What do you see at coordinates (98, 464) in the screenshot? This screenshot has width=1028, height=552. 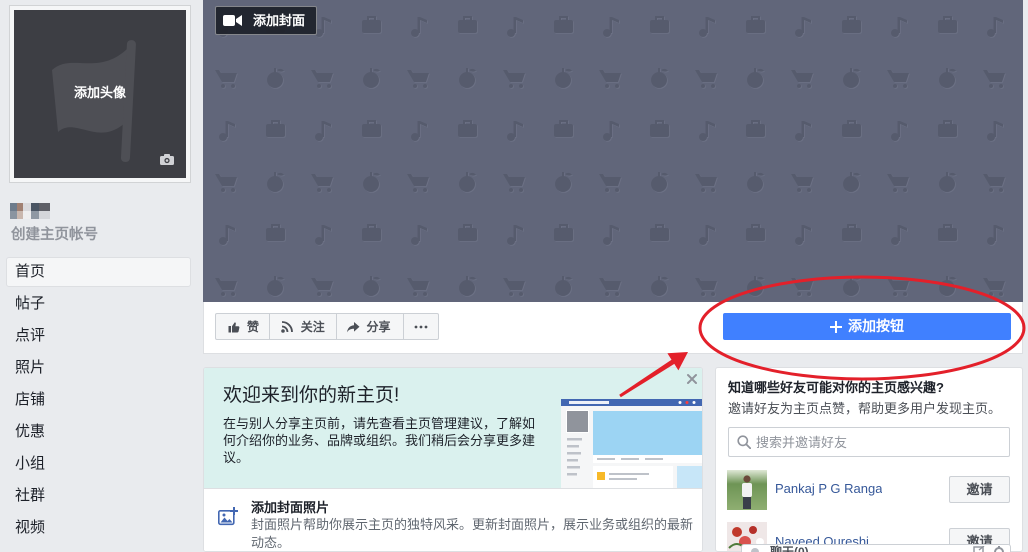 I see `nav-item-groups: 小组` at bounding box center [98, 464].